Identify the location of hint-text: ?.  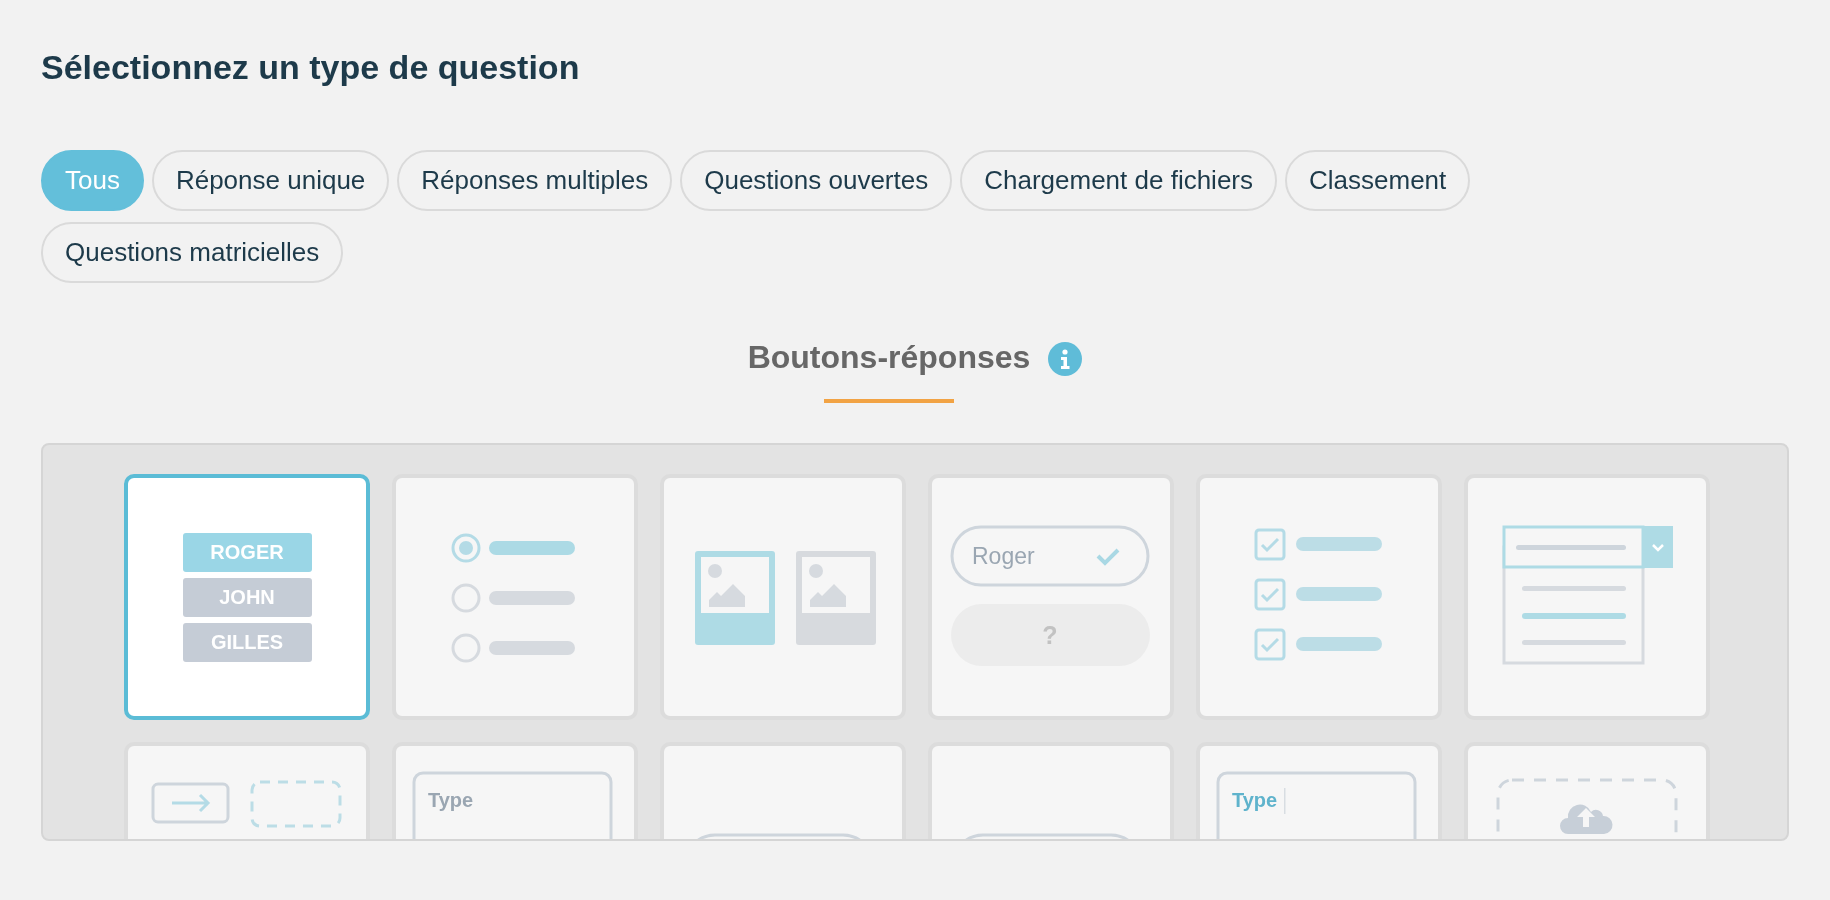
(1050, 635).